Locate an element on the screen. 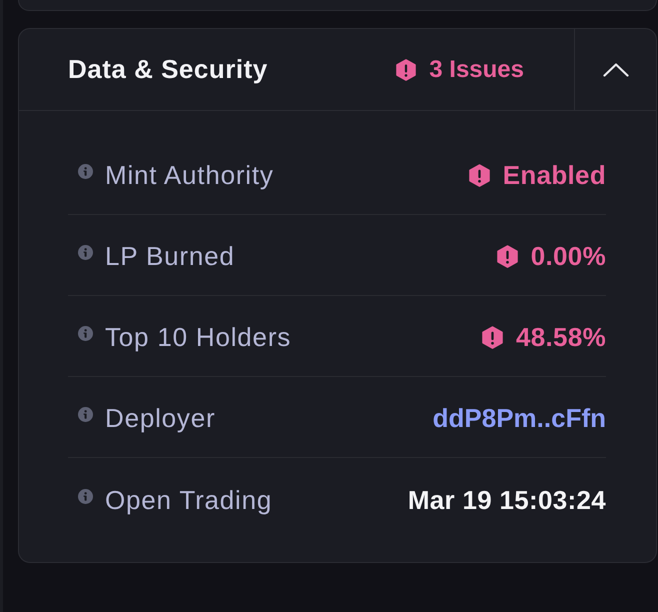 The image size is (658, 612). row-value: Mar 19 15:03:24 is located at coordinates (507, 500).